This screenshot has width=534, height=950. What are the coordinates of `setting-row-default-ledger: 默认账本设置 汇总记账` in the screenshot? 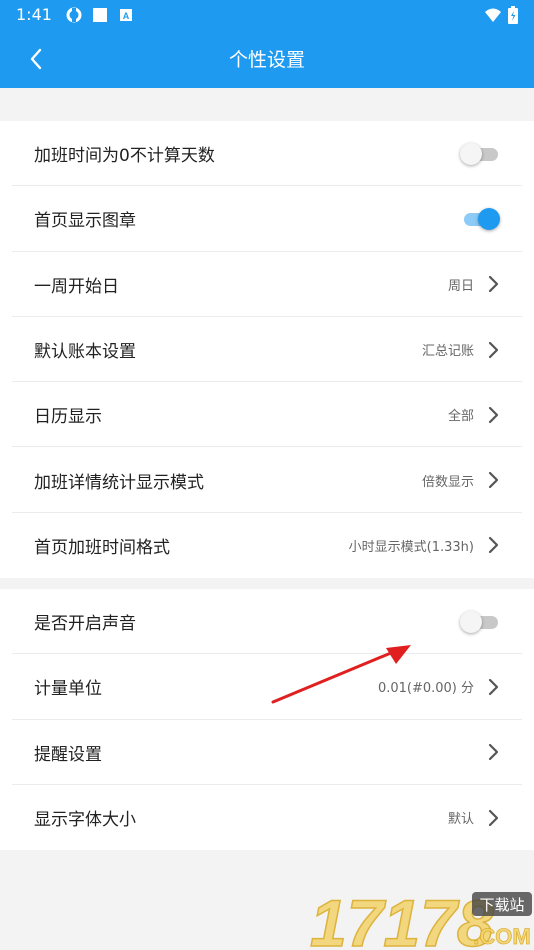 It's located at (267, 350).